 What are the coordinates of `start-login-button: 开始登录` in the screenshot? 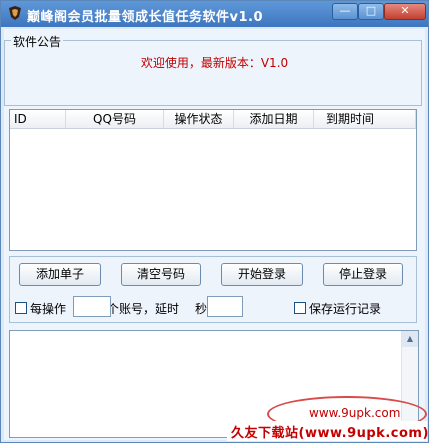 It's located at (262, 274).